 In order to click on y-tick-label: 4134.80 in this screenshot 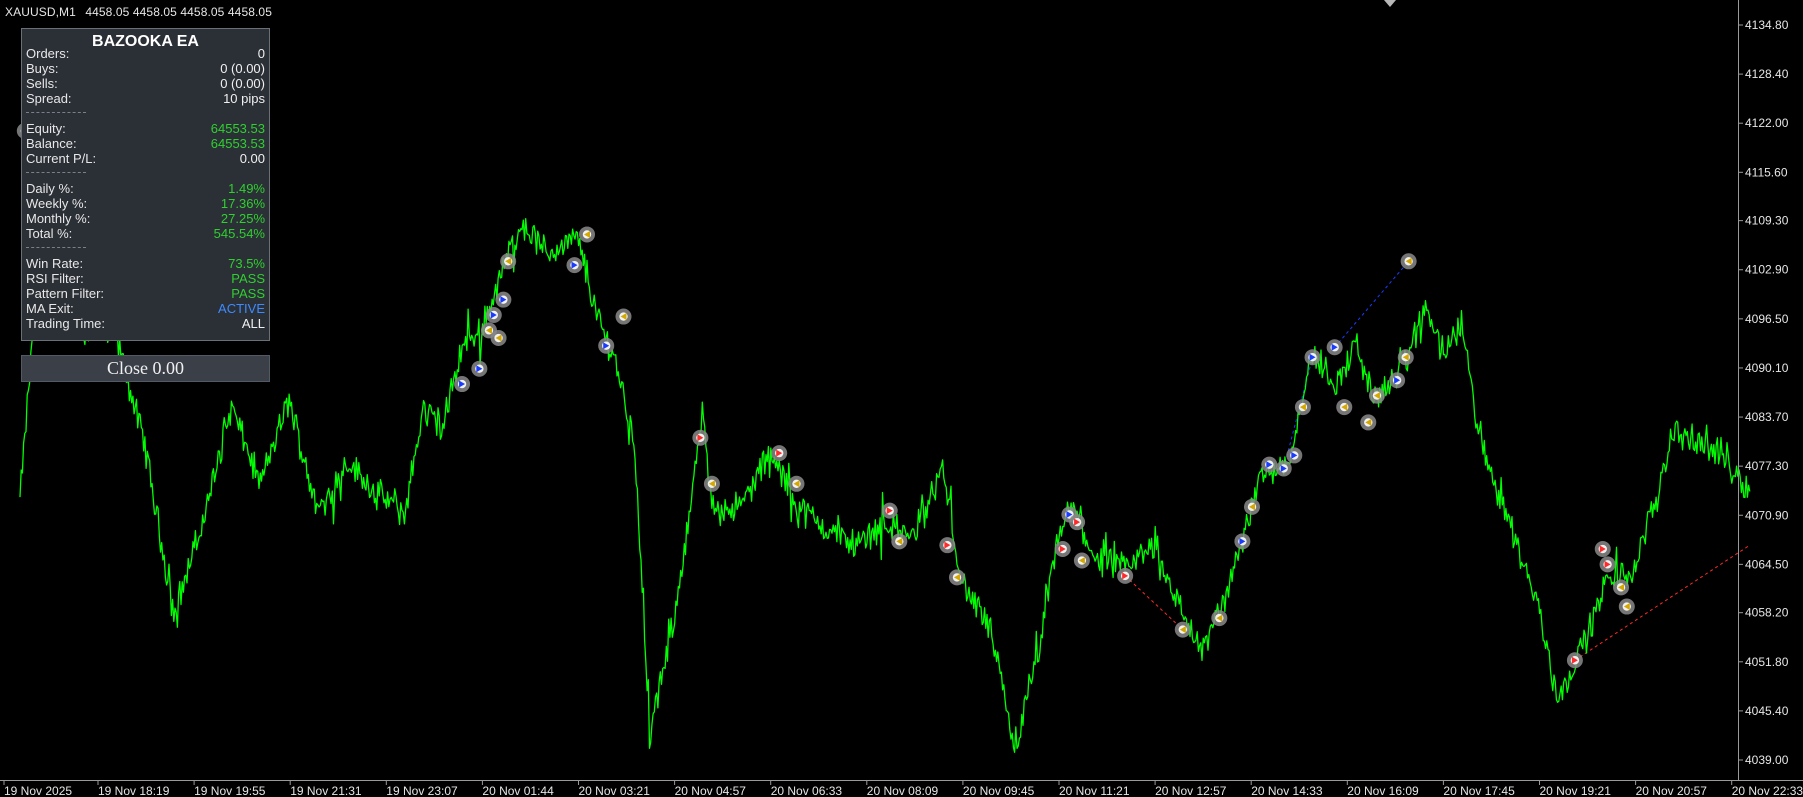, I will do `click(1767, 25)`.